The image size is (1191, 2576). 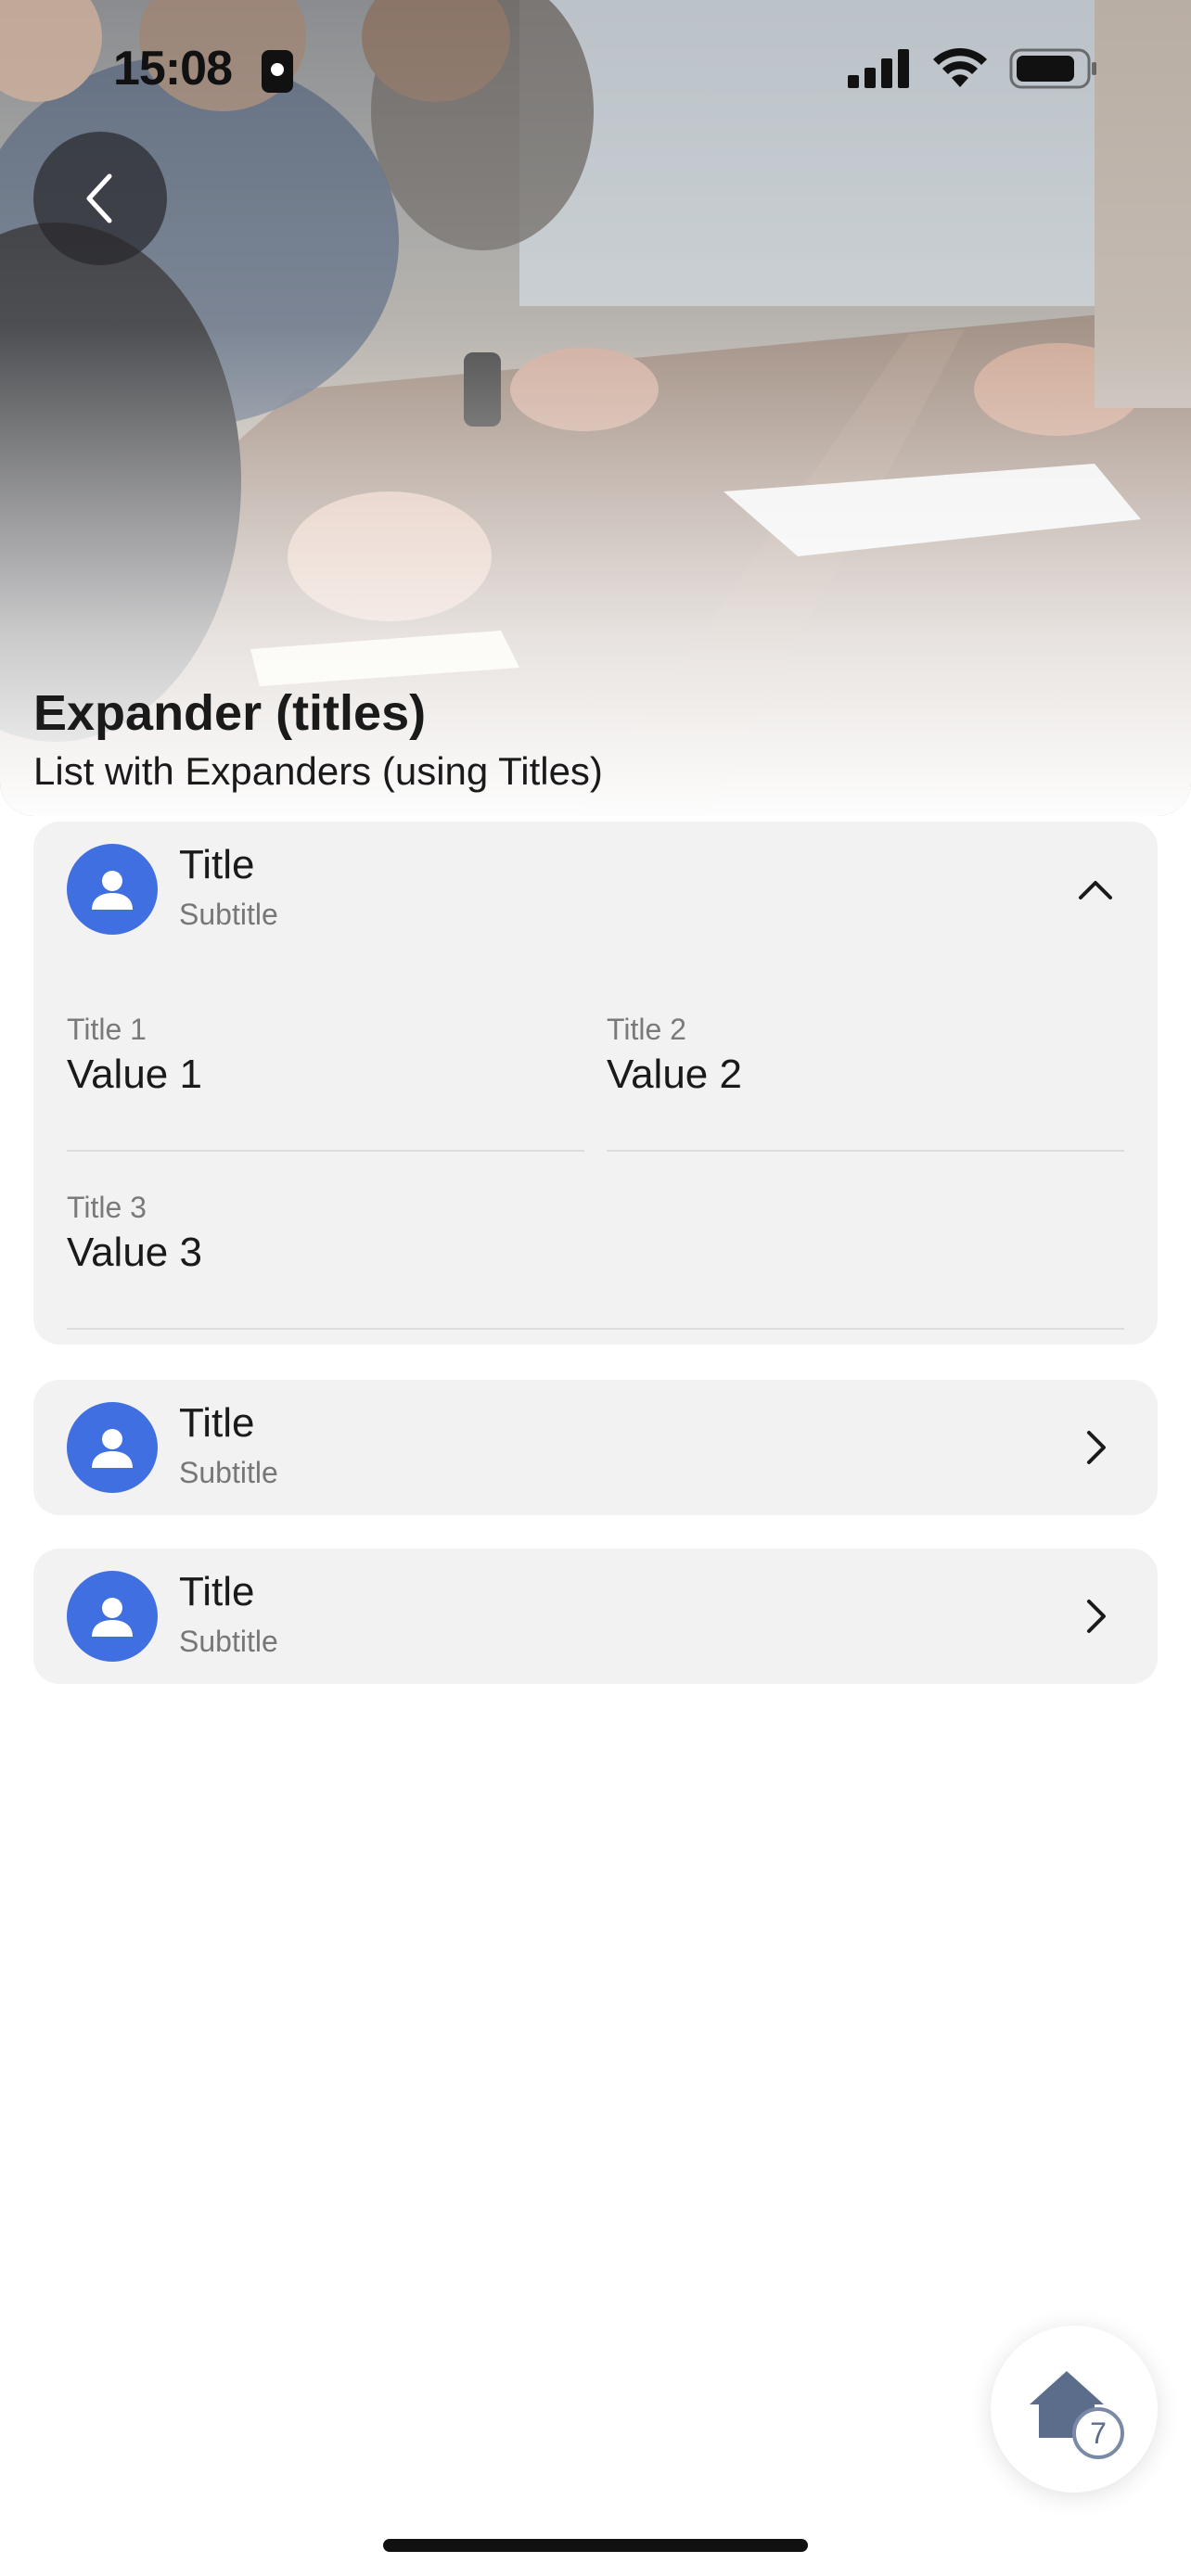 I want to click on detail-field: Title 3 Value 3, so click(x=595, y=1260).